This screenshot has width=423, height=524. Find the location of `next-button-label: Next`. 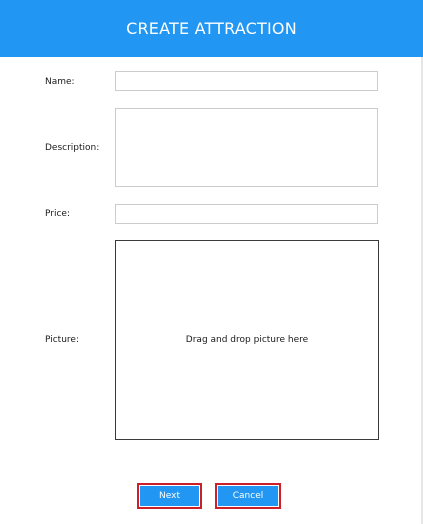

next-button-label: Next is located at coordinates (169, 496).